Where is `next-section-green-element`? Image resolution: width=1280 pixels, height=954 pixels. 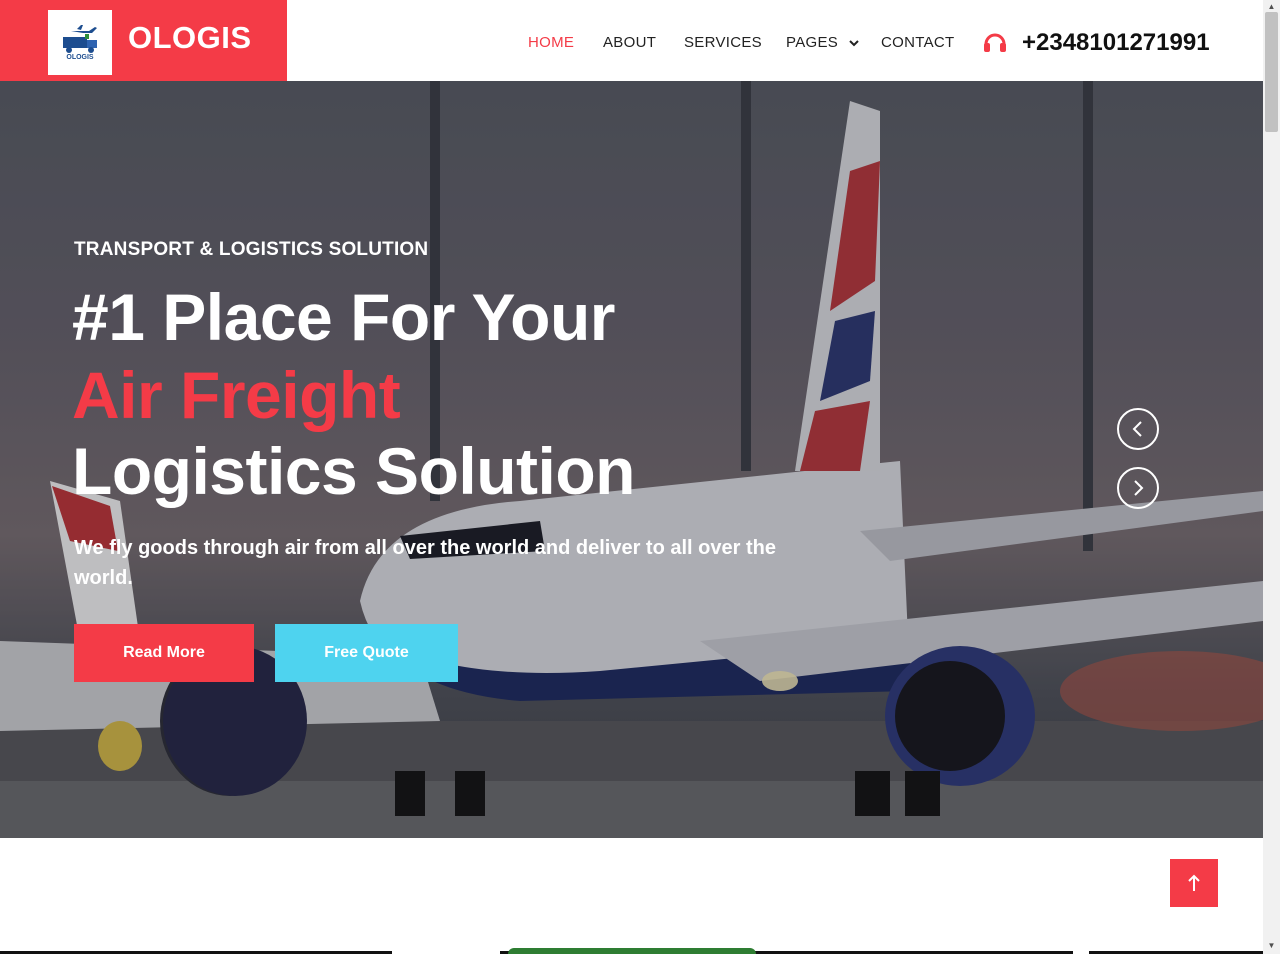
next-section-green-element is located at coordinates (632, 951).